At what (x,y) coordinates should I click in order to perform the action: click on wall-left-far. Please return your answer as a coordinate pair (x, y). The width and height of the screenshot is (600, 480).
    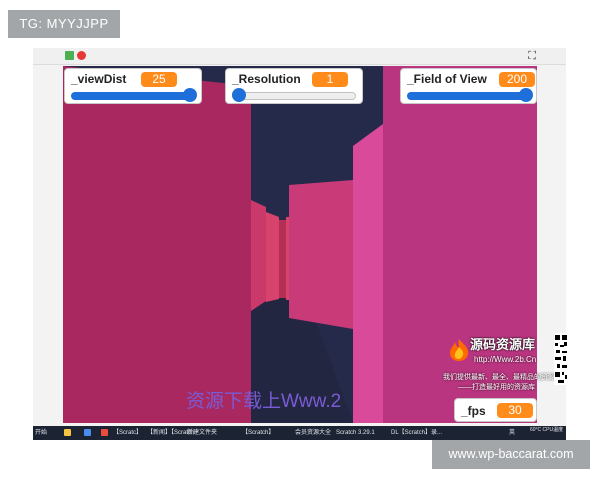
    Looking at the image, I should click on (272, 257).